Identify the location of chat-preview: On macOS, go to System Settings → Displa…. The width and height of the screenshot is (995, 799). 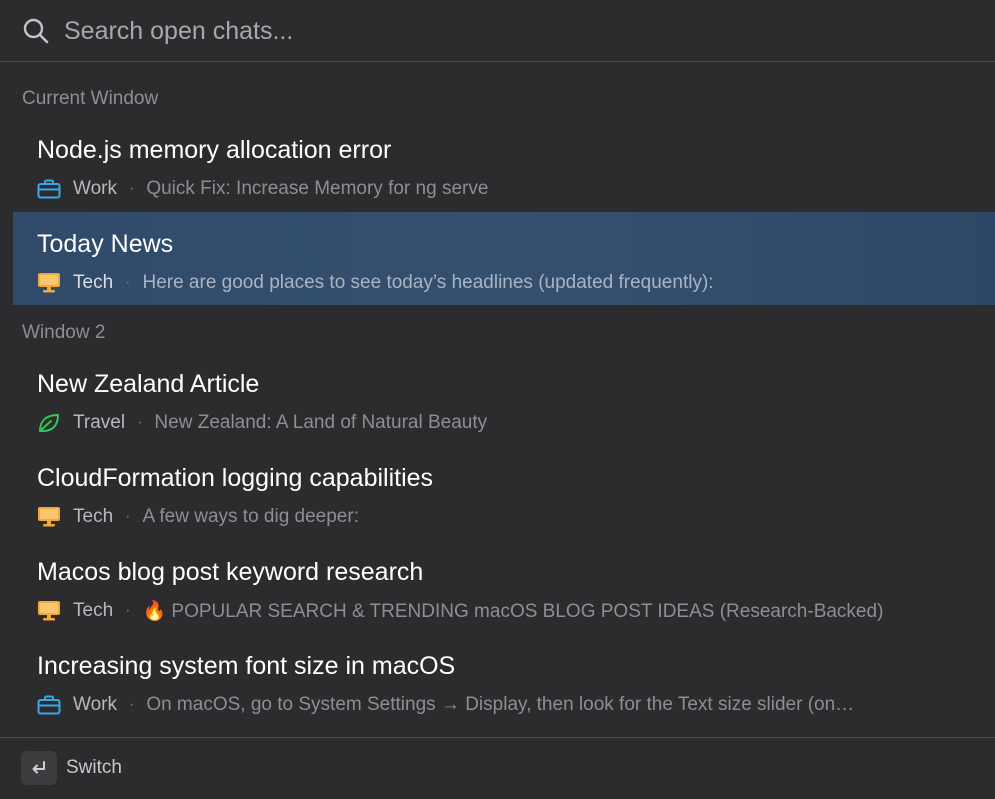
(500, 704).